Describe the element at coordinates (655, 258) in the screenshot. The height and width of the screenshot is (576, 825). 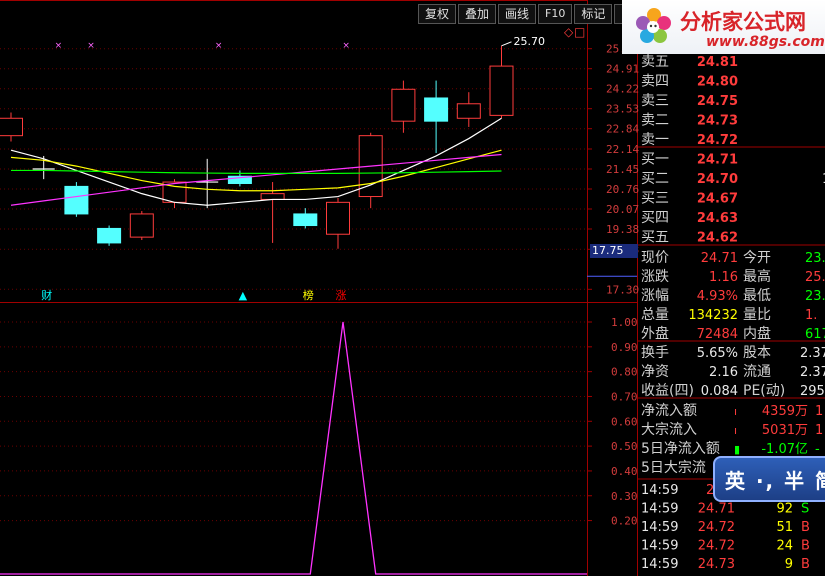
I see `stat-label: 现价` at that location.